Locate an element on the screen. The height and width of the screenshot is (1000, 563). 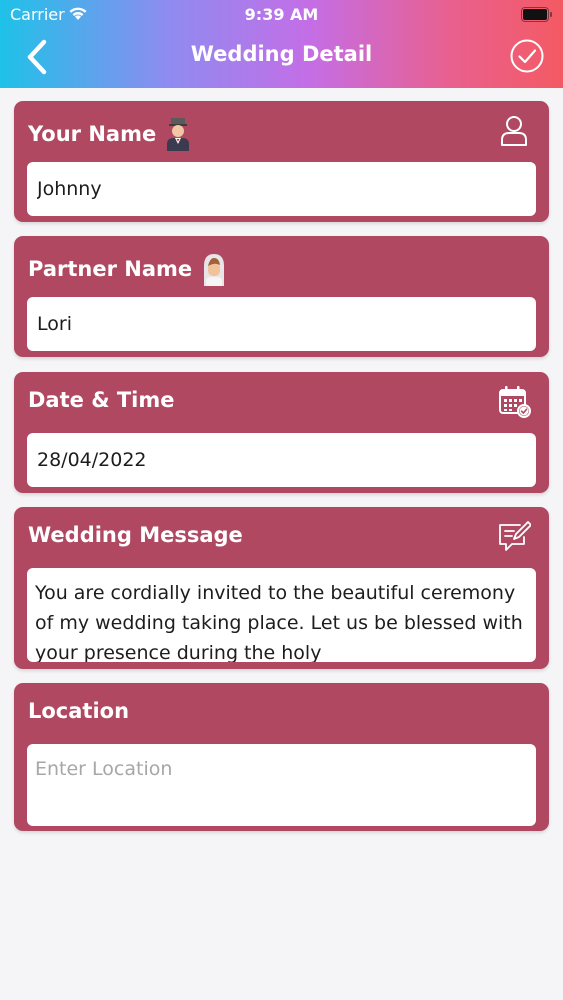
person-icon is located at coordinates (514, 131).